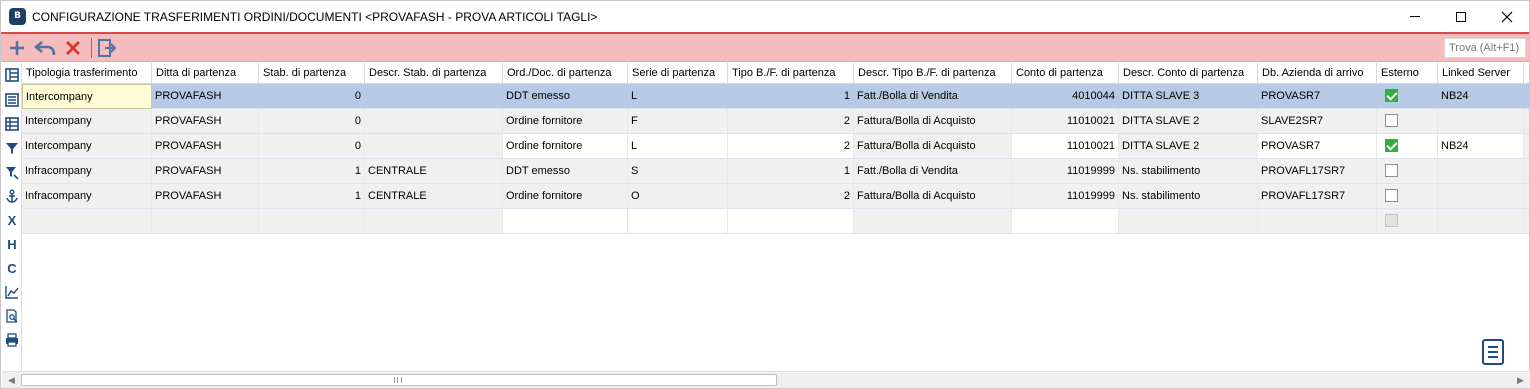 This screenshot has width=1530, height=389. Describe the element at coordinates (1507, 16) in the screenshot. I see `close-button` at that location.